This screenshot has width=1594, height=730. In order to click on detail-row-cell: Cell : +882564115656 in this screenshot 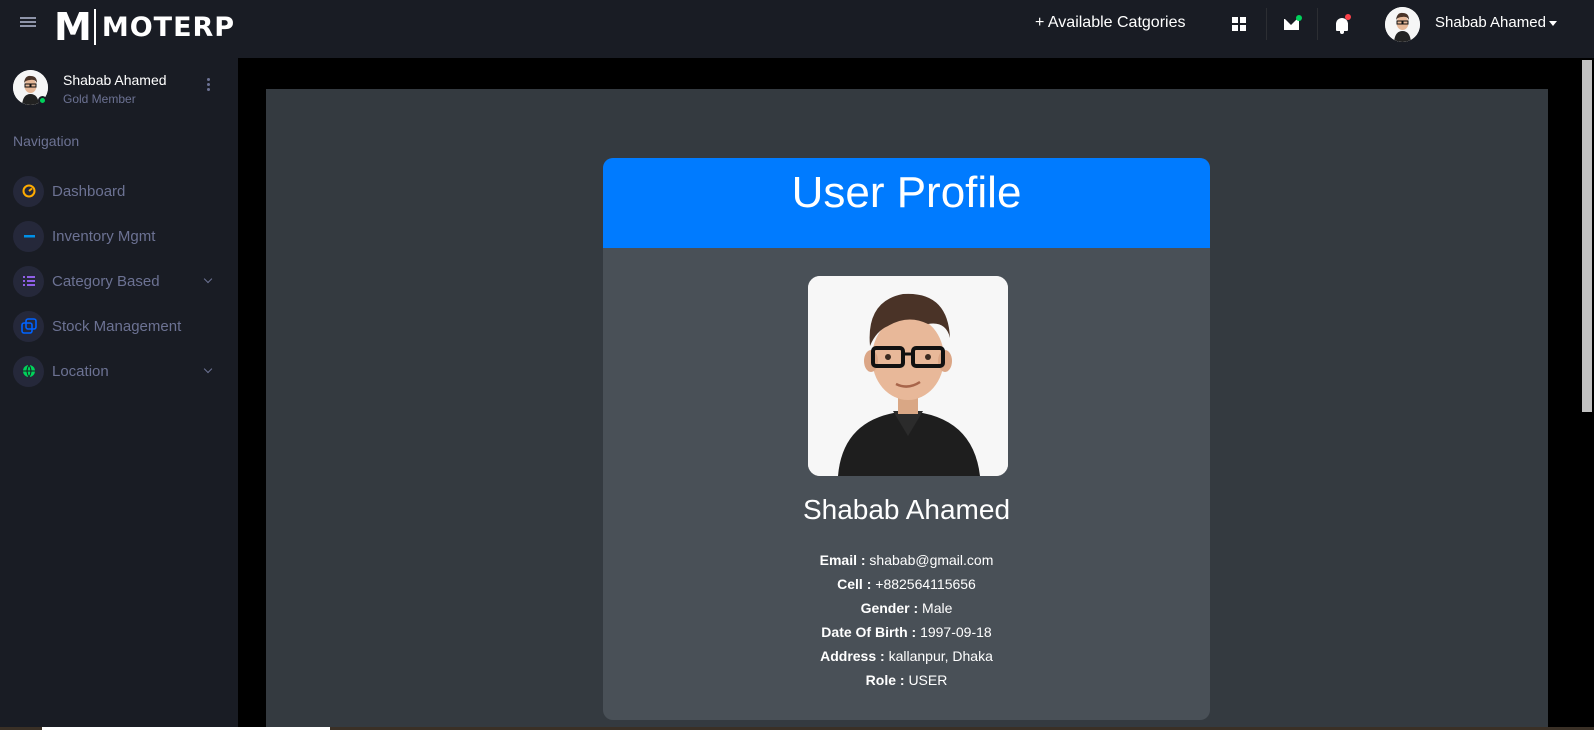, I will do `click(906, 584)`.